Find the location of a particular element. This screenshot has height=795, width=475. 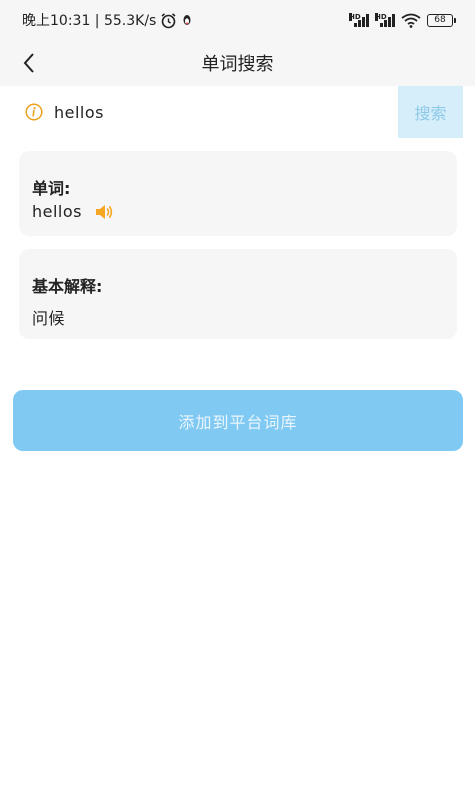

chevron-left-icon is located at coordinates (28, 63).